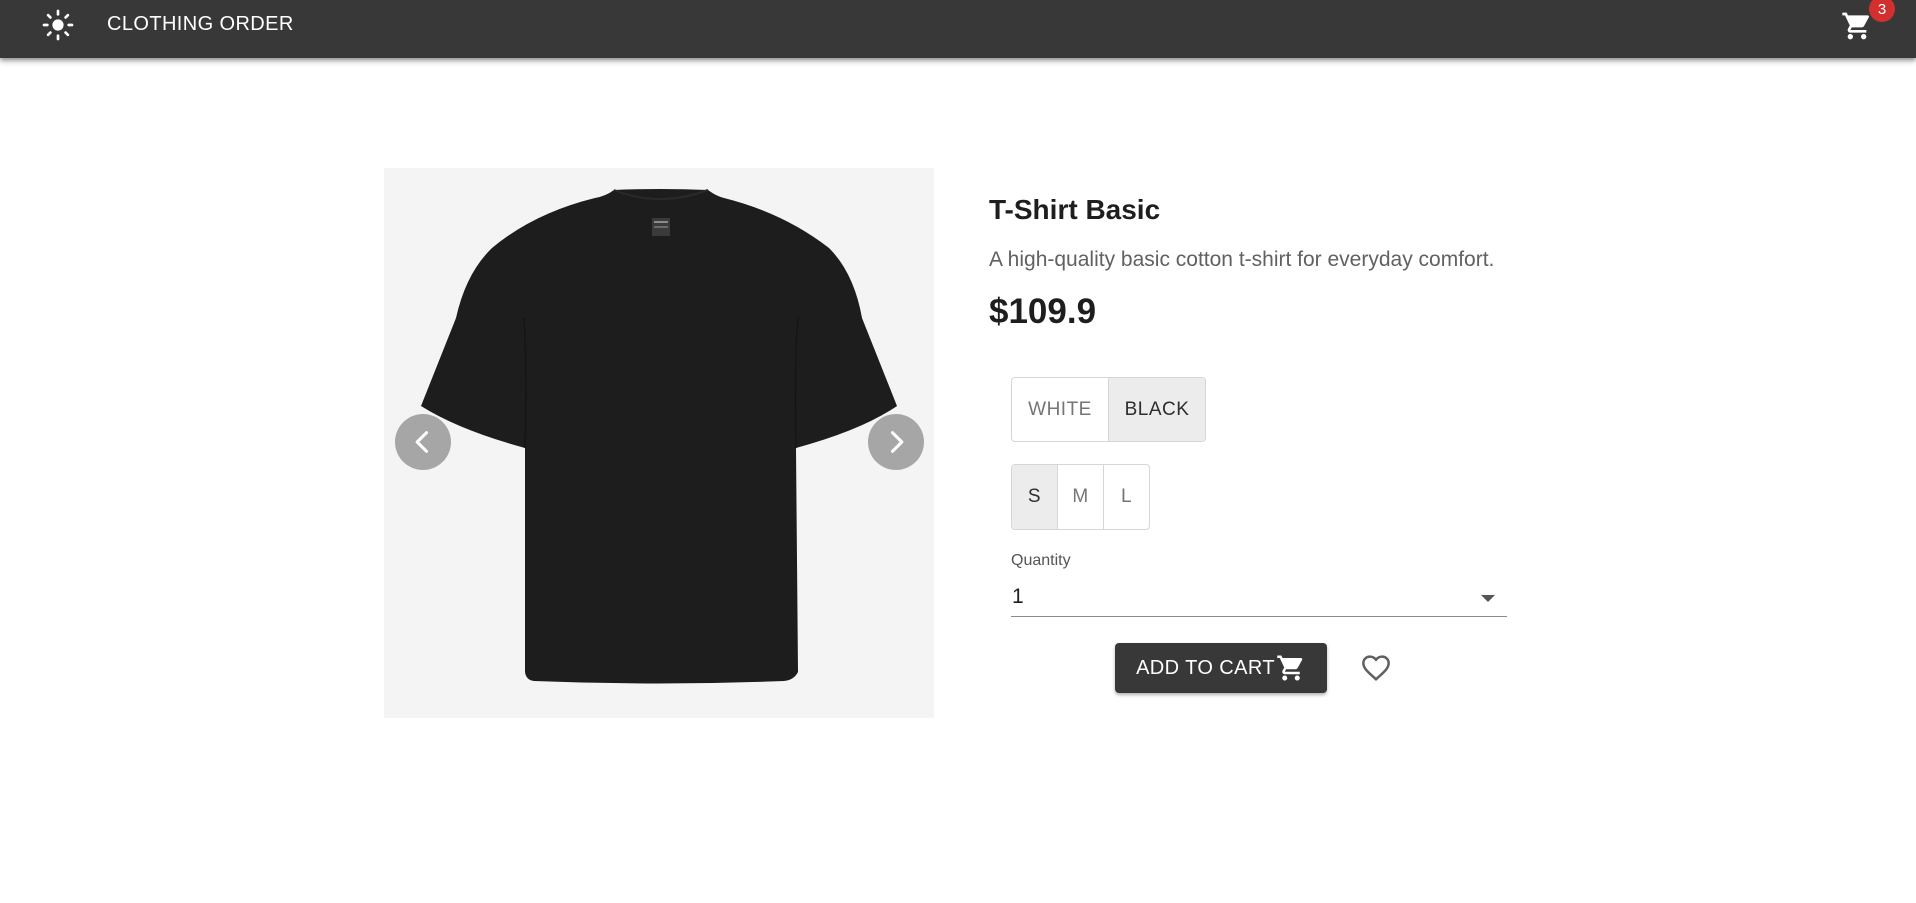 This screenshot has width=1916, height=903. I want to click on size-option-m: M, so click(1081, 497).